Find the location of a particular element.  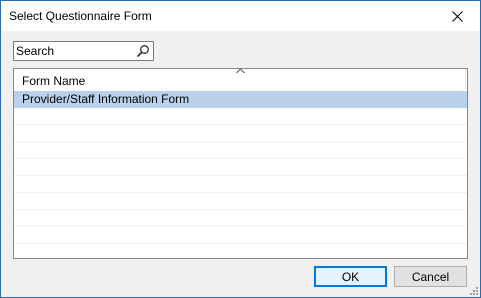

cancel-button: Cancel is located at coordinates (430, 276).